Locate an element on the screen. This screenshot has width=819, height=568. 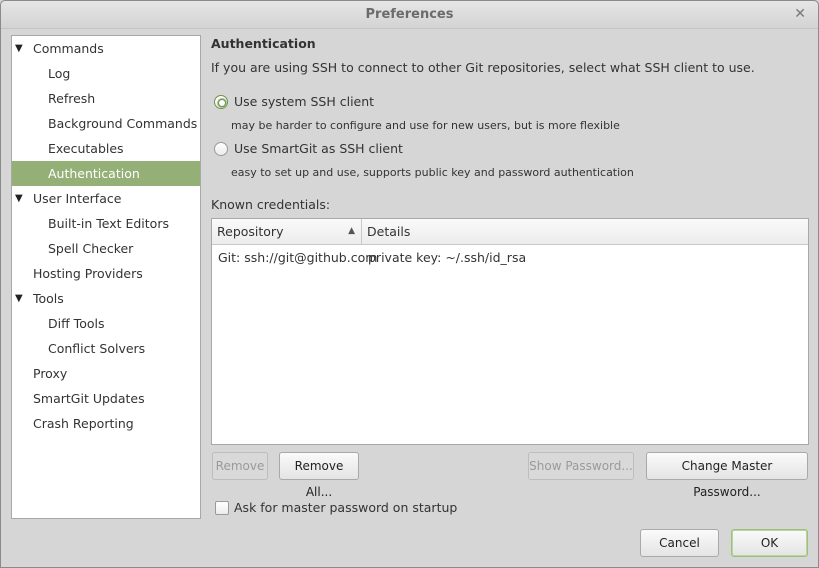
sidebar-item-label: Commands is located at coordinates (68, 48).